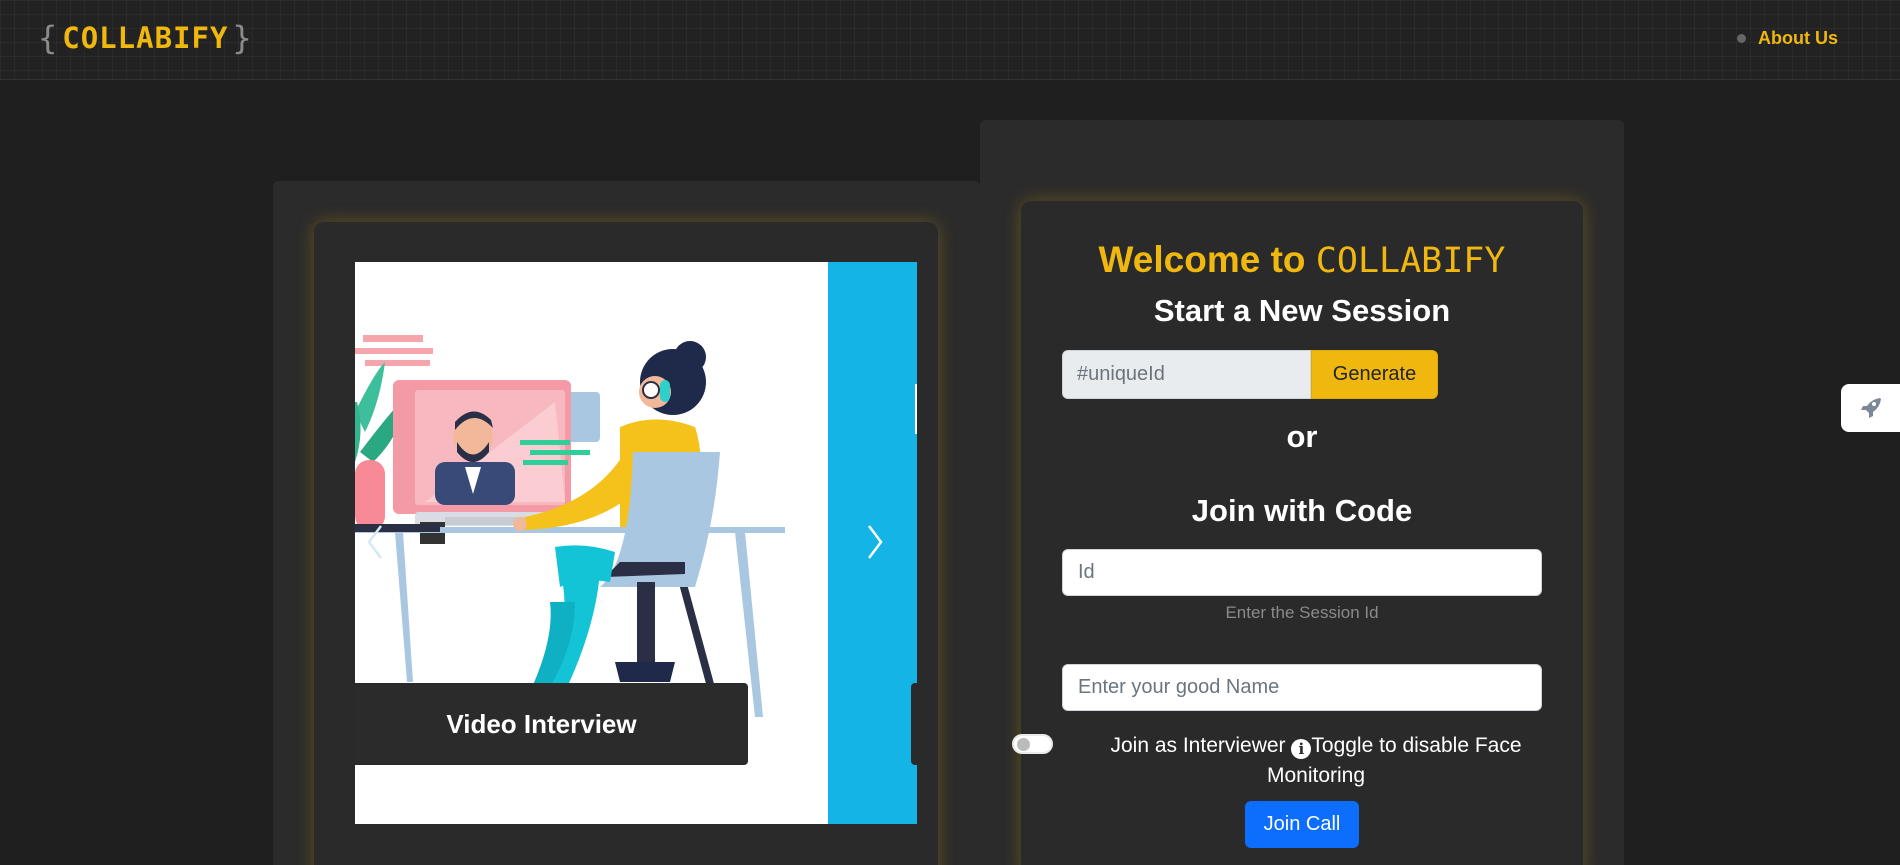 The height and width of the screenshot is (865, 1900). Describe the element at coordinates (1302, 612) in the screenshot. I see `session-id-help: Enter the Session Id` at that location.